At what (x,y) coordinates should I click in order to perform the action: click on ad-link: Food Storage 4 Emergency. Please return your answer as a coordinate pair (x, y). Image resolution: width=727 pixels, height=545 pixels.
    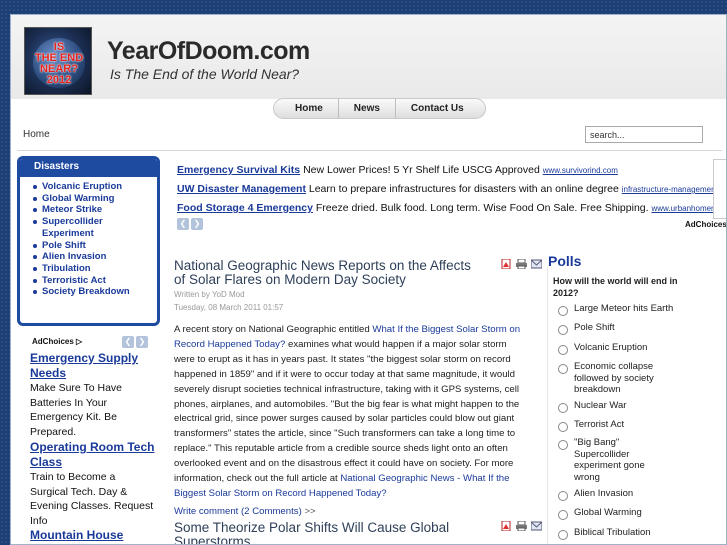
    Looking at the image, I should click on (245, 208).